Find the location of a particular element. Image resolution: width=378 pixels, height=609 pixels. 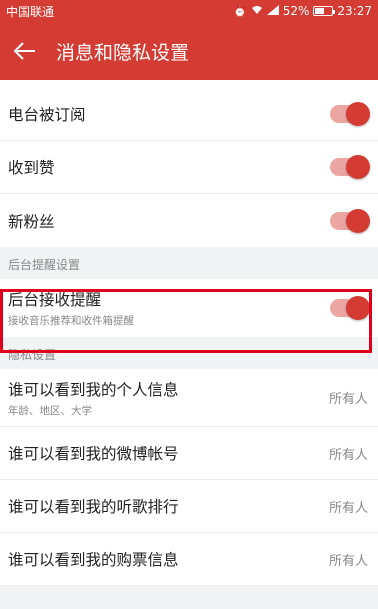

arrow-left-icon is located at coordinates (24, 51).